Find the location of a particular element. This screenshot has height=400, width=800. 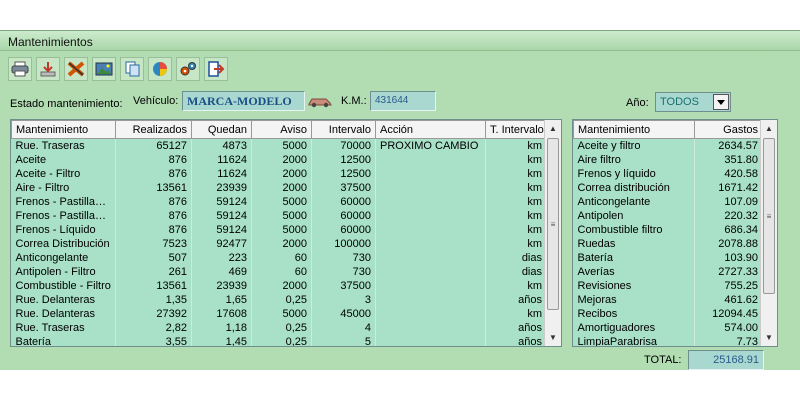

table-cell: Rue. Traseras is located at coordinates (63, 328).